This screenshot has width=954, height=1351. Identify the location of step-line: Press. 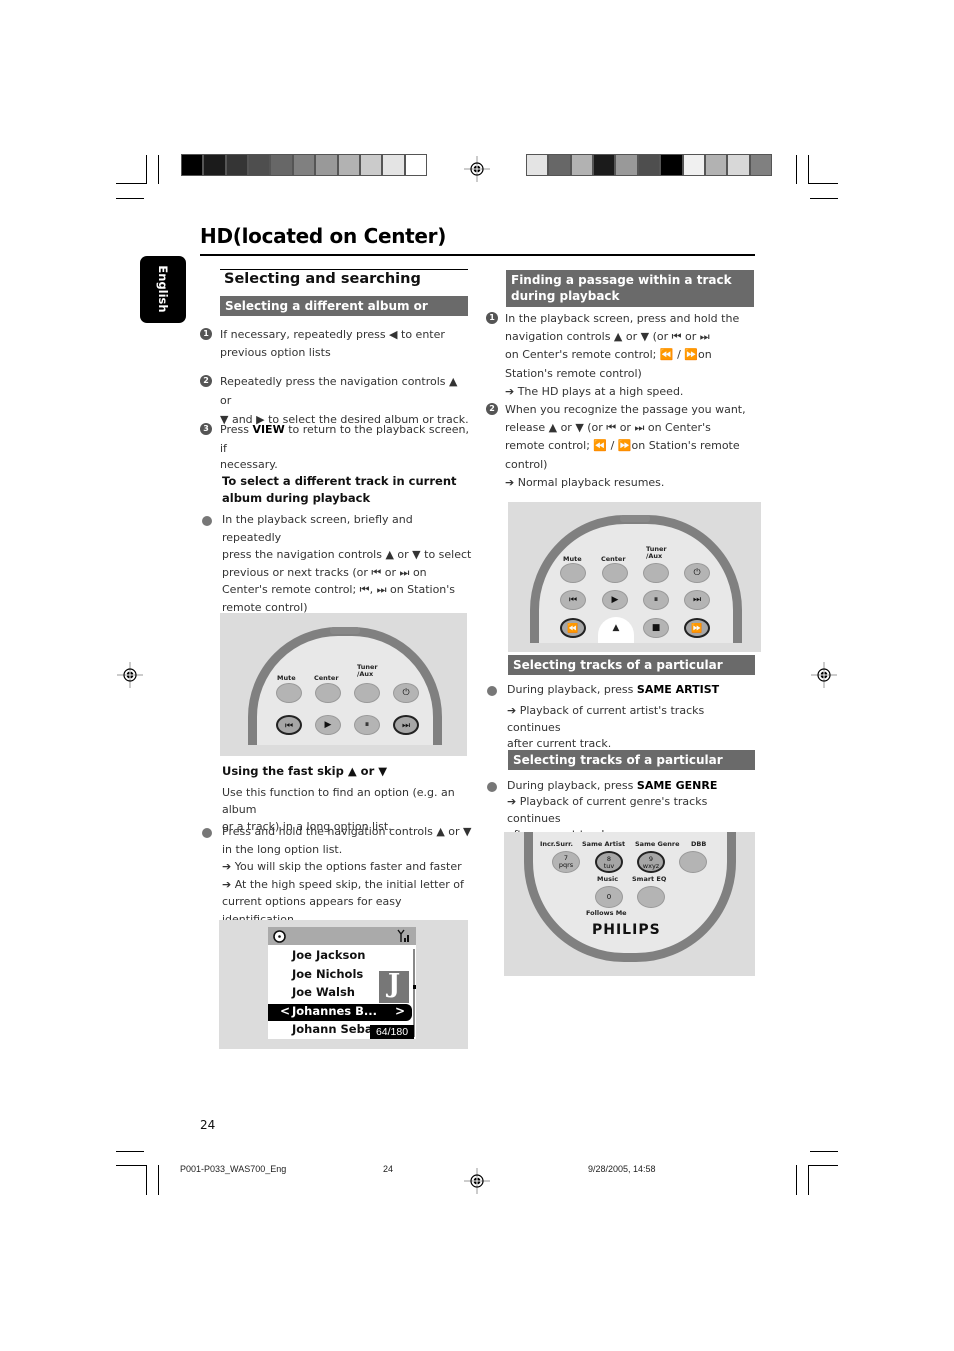
(236, 429).